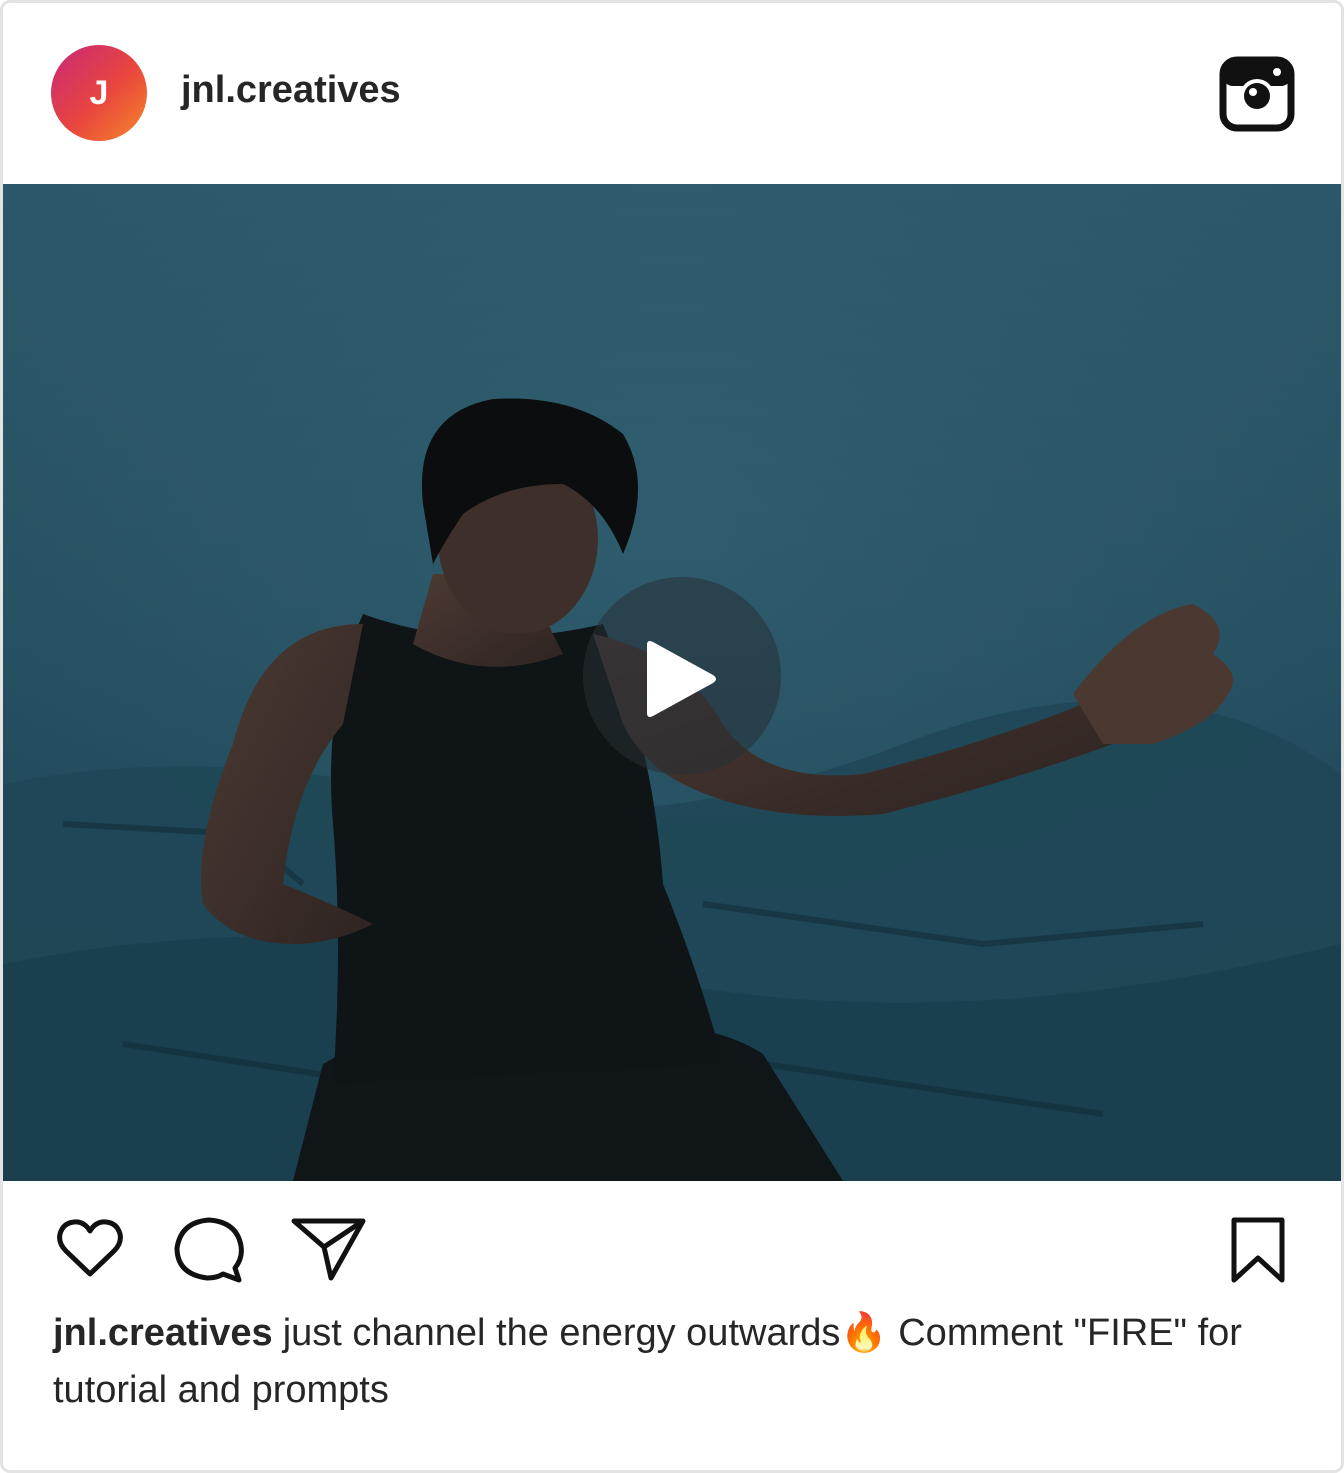 The image size is (1344, 1473). I want to click on instagram-icon, so click(1257, 94).